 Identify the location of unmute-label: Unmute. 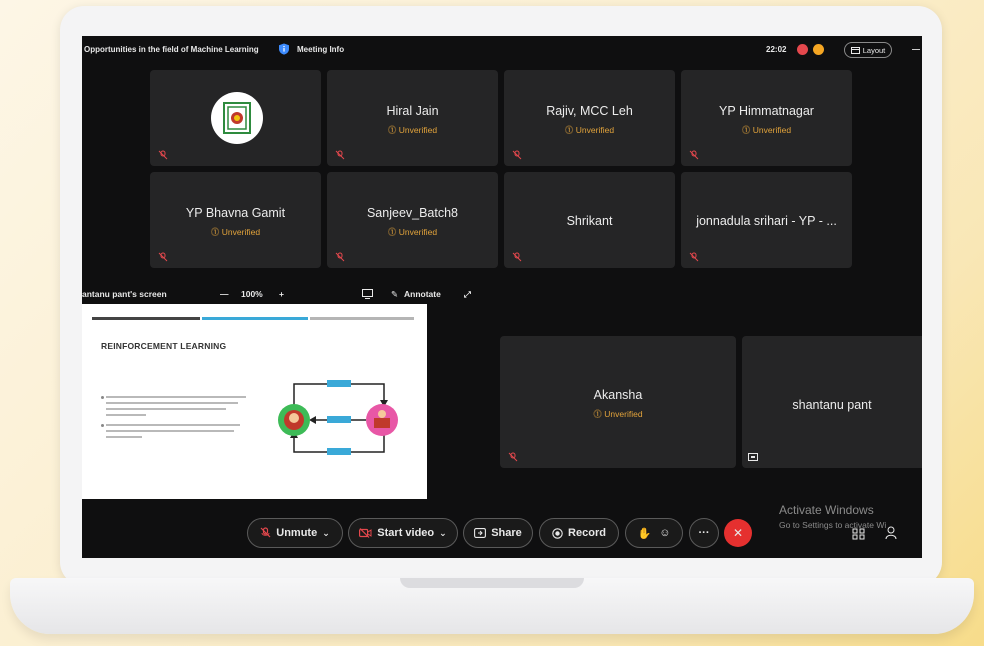
(297, 533).